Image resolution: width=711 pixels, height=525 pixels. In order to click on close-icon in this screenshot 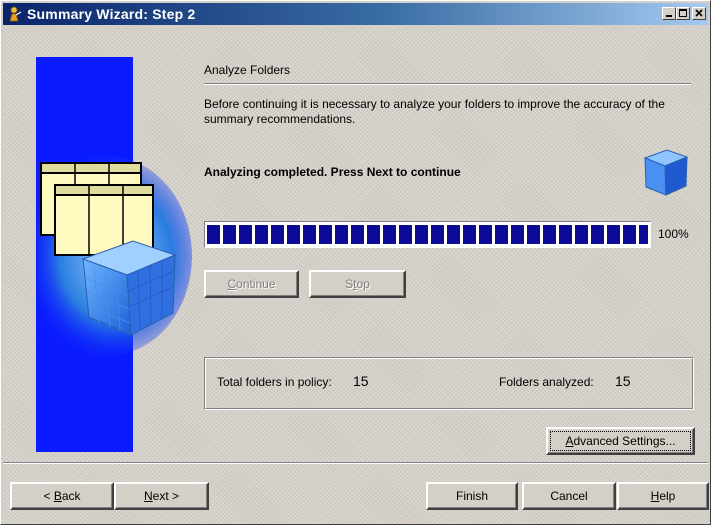, I will do `click(699, 13)`.